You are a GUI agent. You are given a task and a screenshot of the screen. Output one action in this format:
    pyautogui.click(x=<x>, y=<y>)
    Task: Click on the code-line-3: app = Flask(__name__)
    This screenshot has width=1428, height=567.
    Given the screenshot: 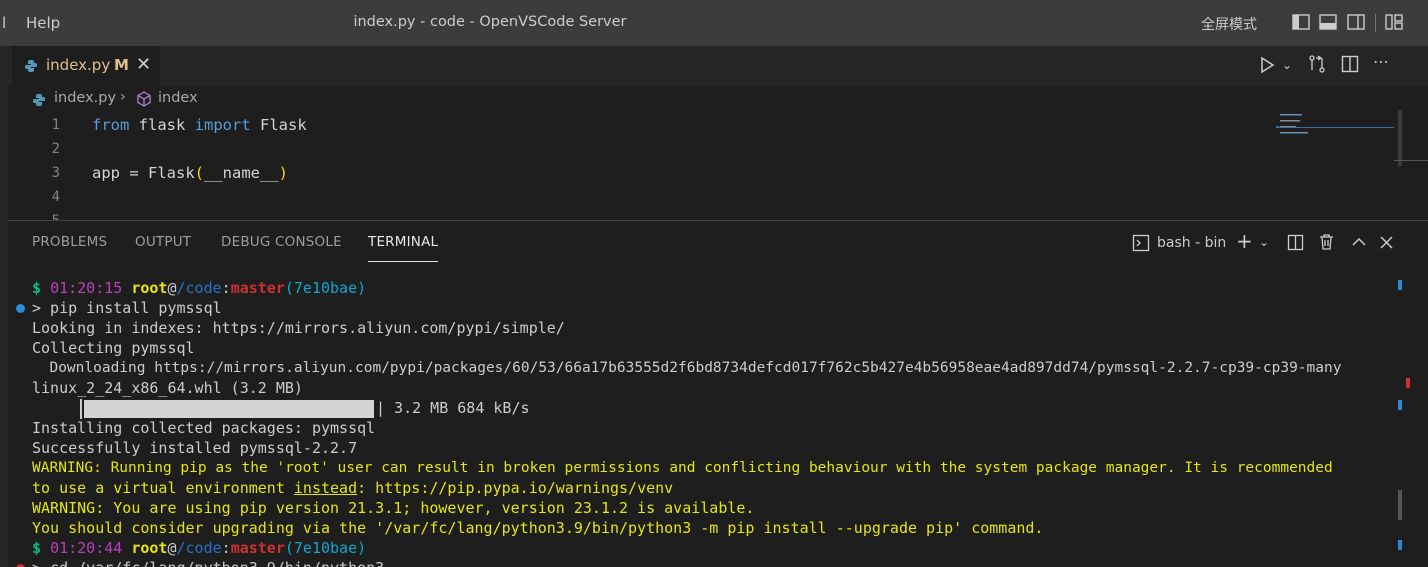 What is the action you would take?
    pyautogui.click(x=190, y=173)
    